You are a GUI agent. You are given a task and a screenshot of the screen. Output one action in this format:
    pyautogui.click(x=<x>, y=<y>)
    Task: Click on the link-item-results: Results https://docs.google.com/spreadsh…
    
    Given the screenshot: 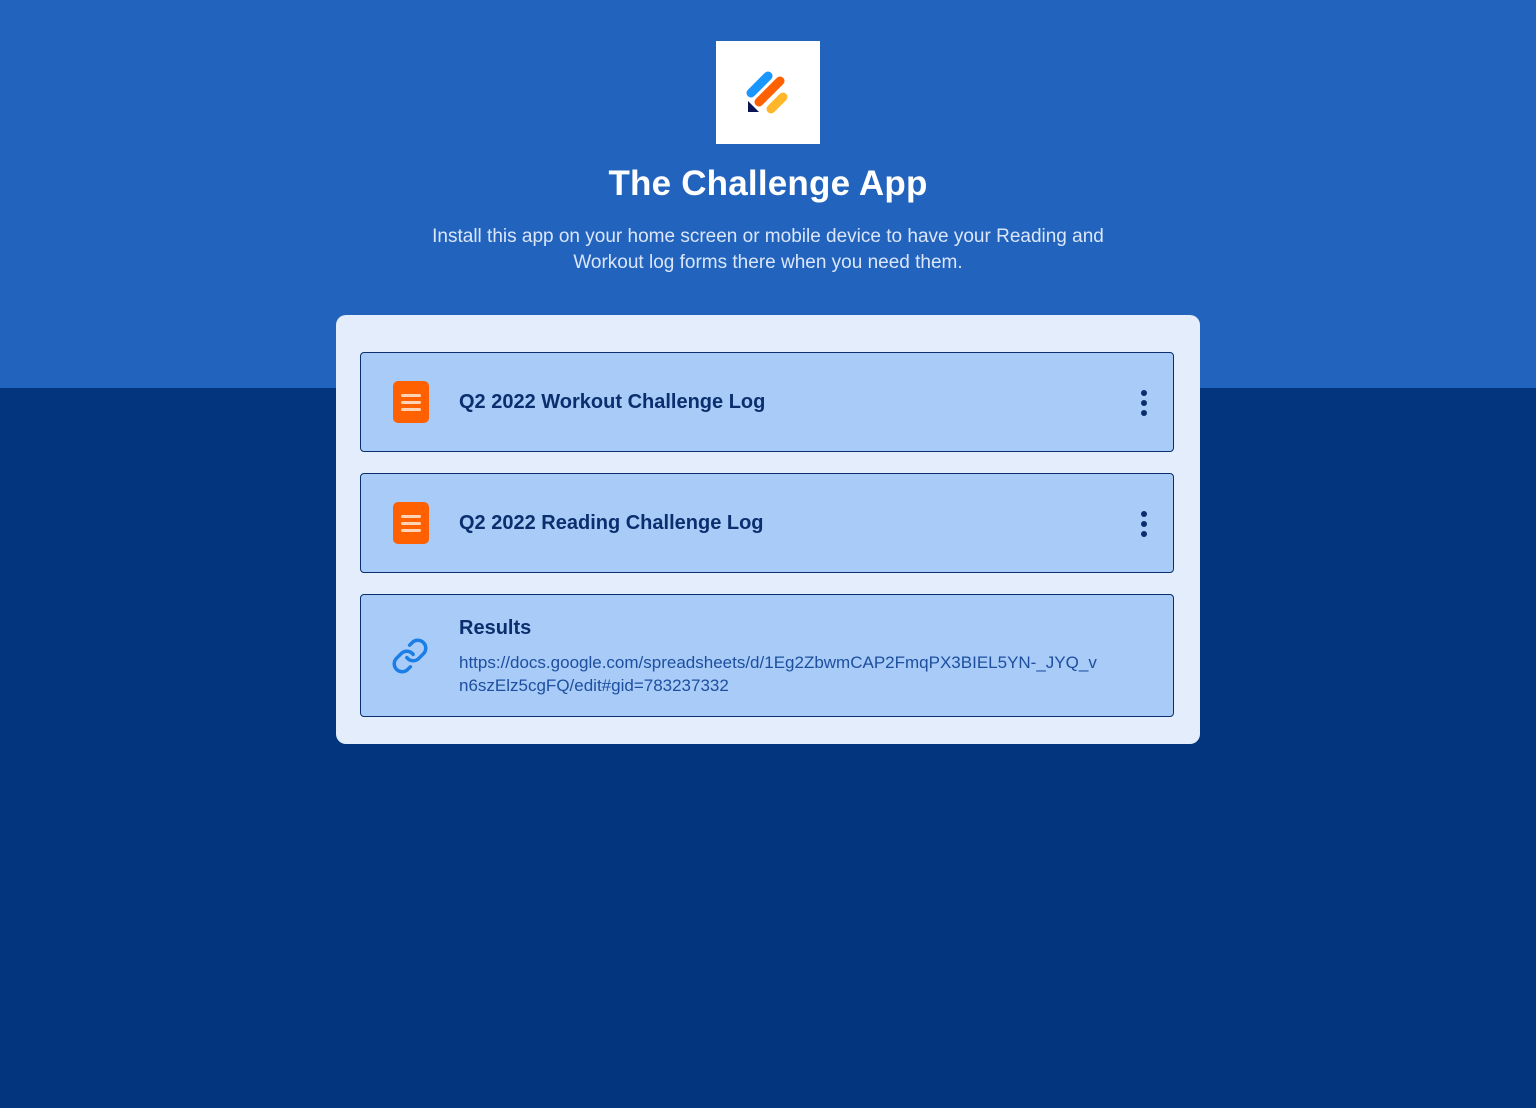 What is the action you would take?
    pyautogui.click(x=767, y=655)
    